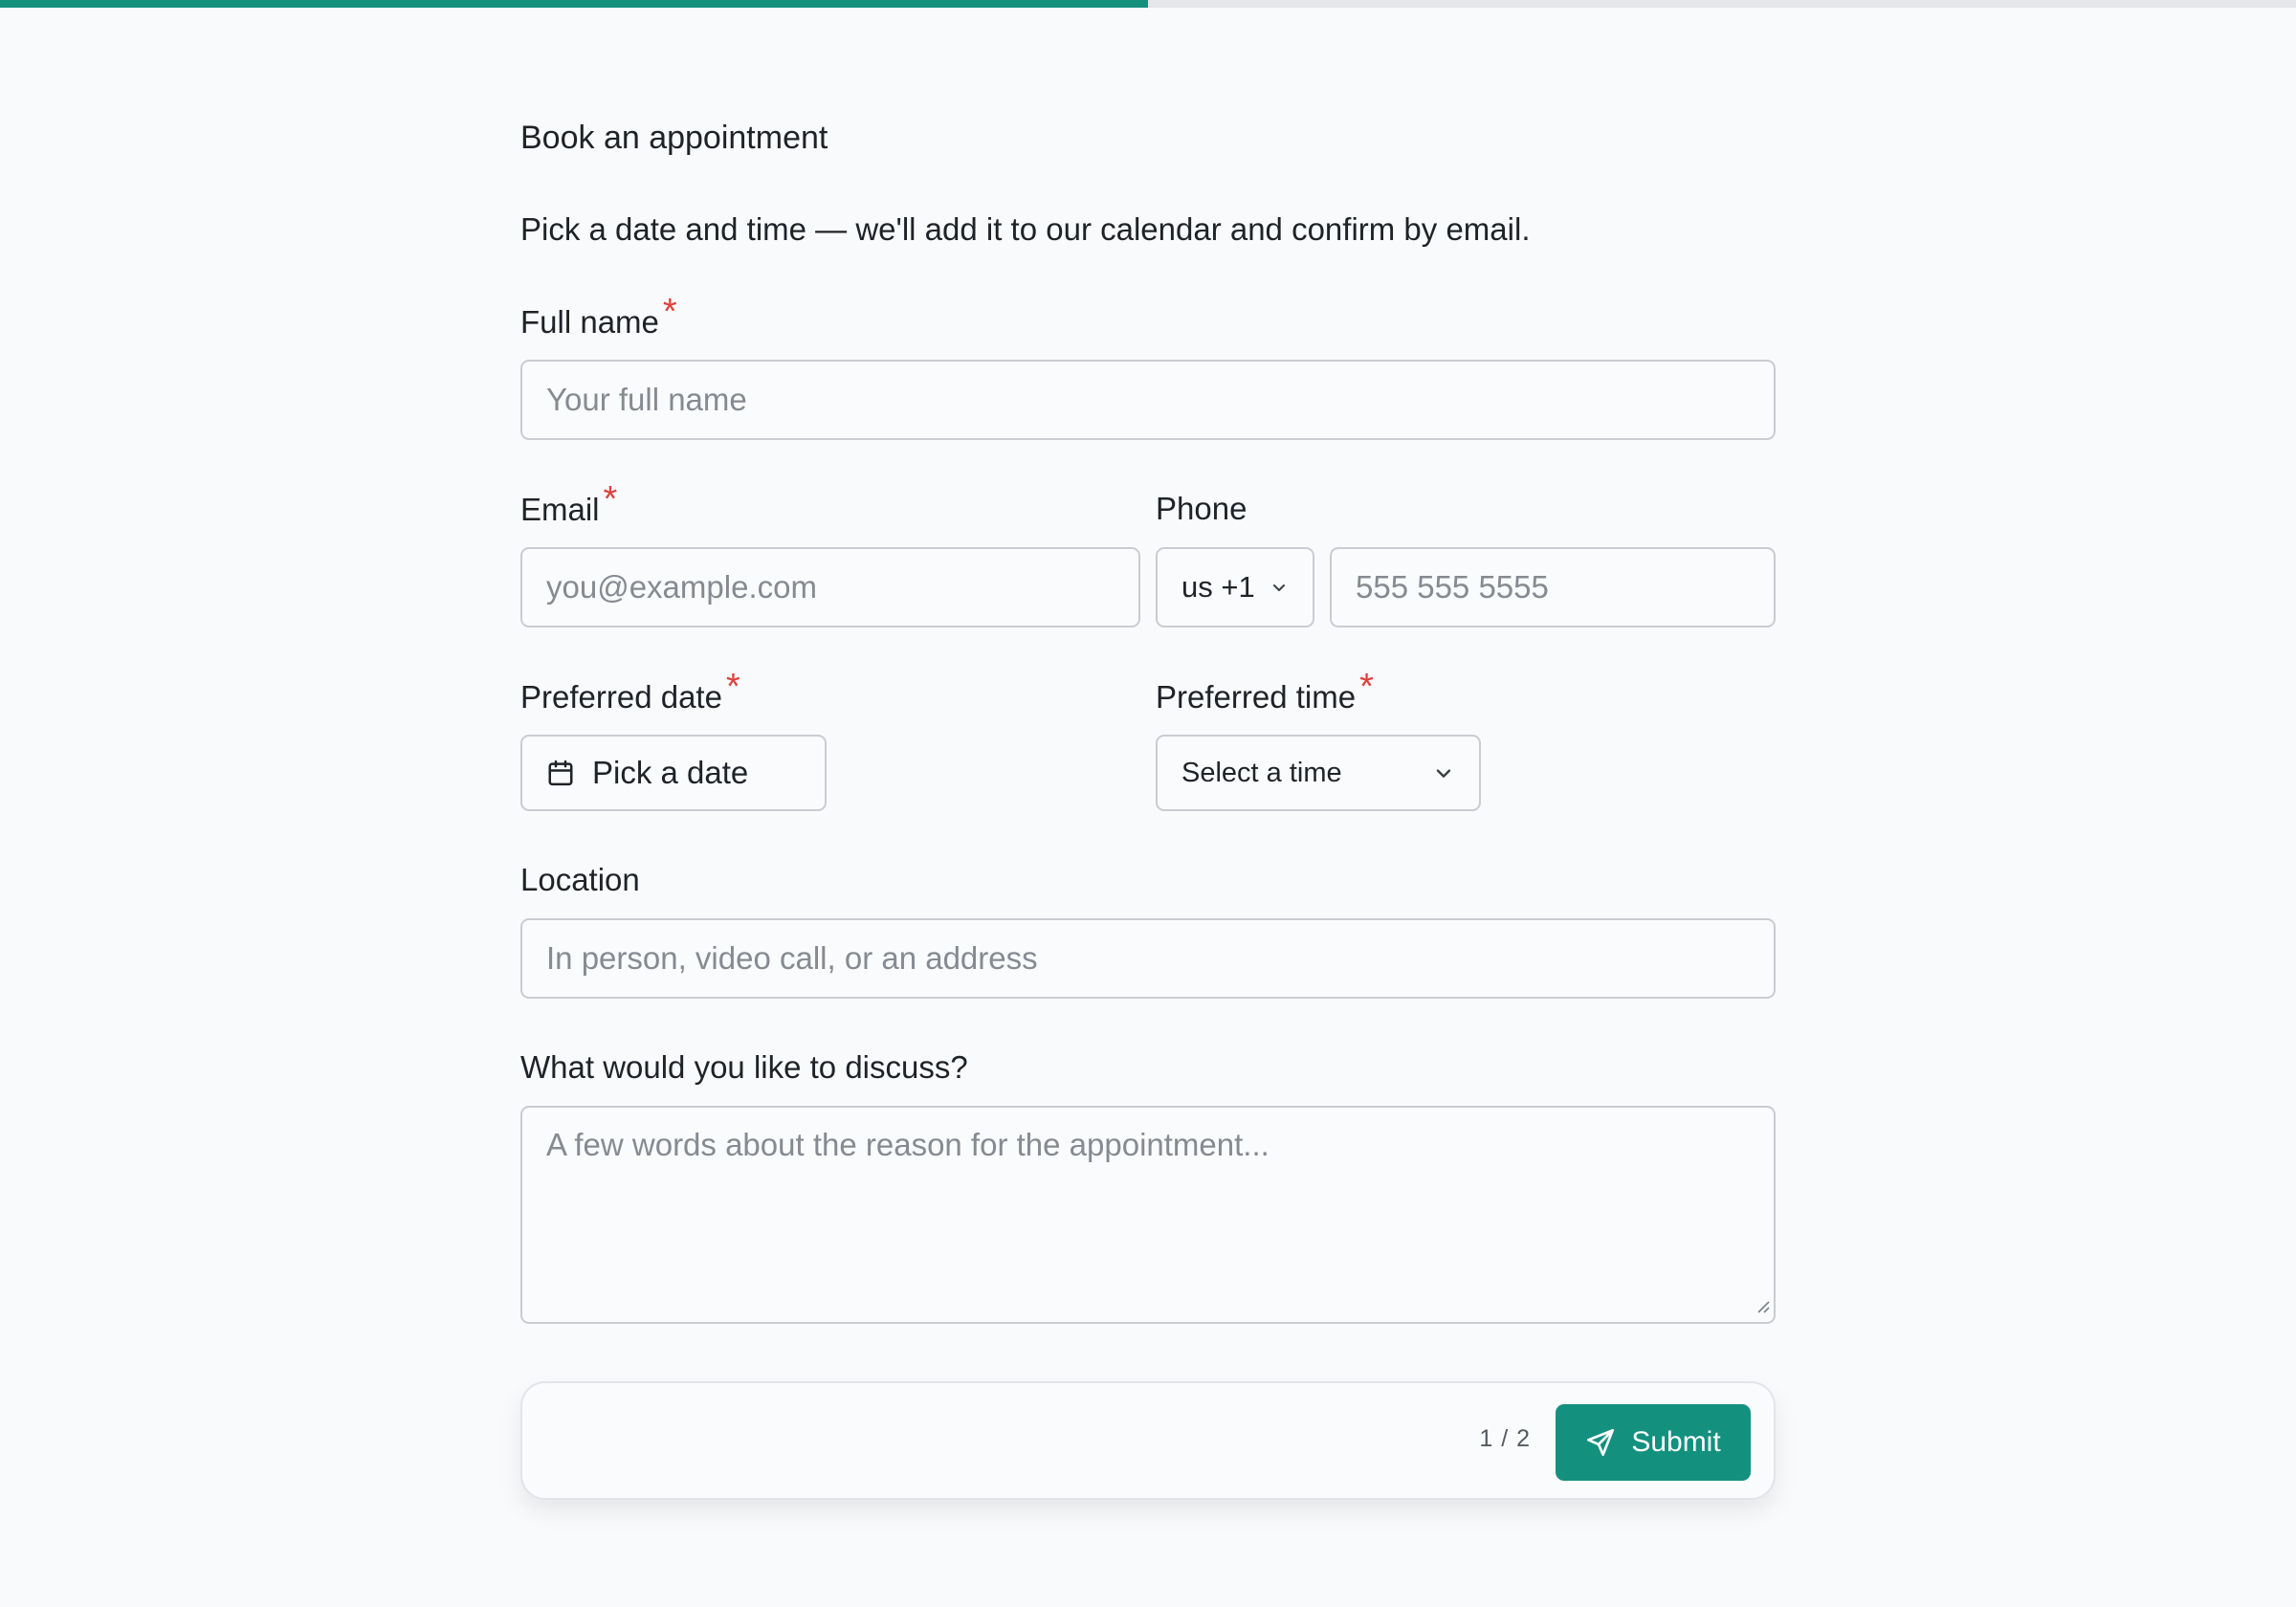 This screenshot has height=1607, width=2296. What do you see at coordinates (1202, 508) in the screenshot?
I see `phone-label: Phone` at bounding box center [1202, 508].